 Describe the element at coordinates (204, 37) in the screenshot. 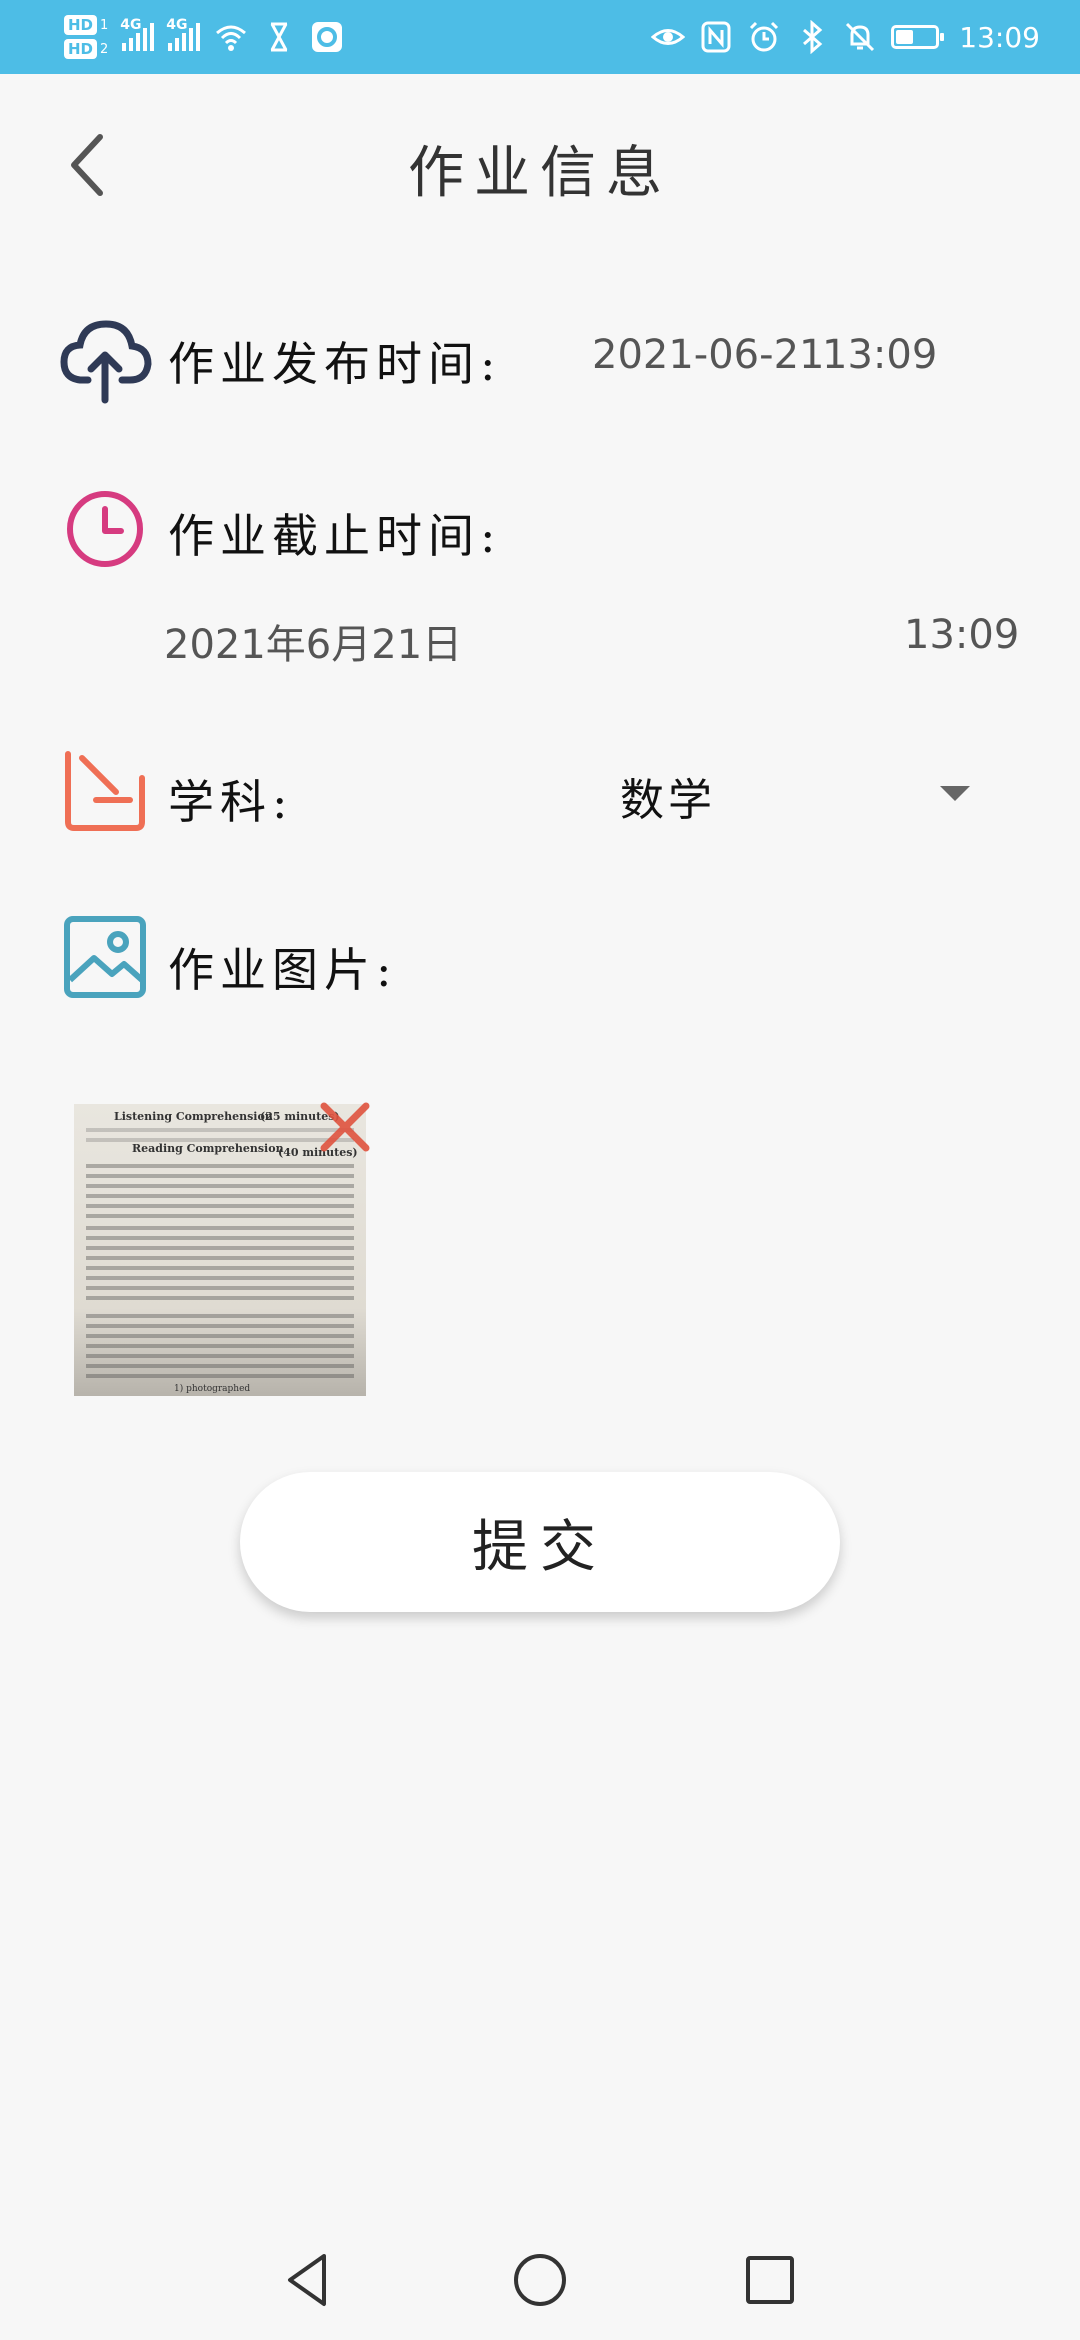

I see `status-left: HD 1 HD 2 4G 4G` at that location.